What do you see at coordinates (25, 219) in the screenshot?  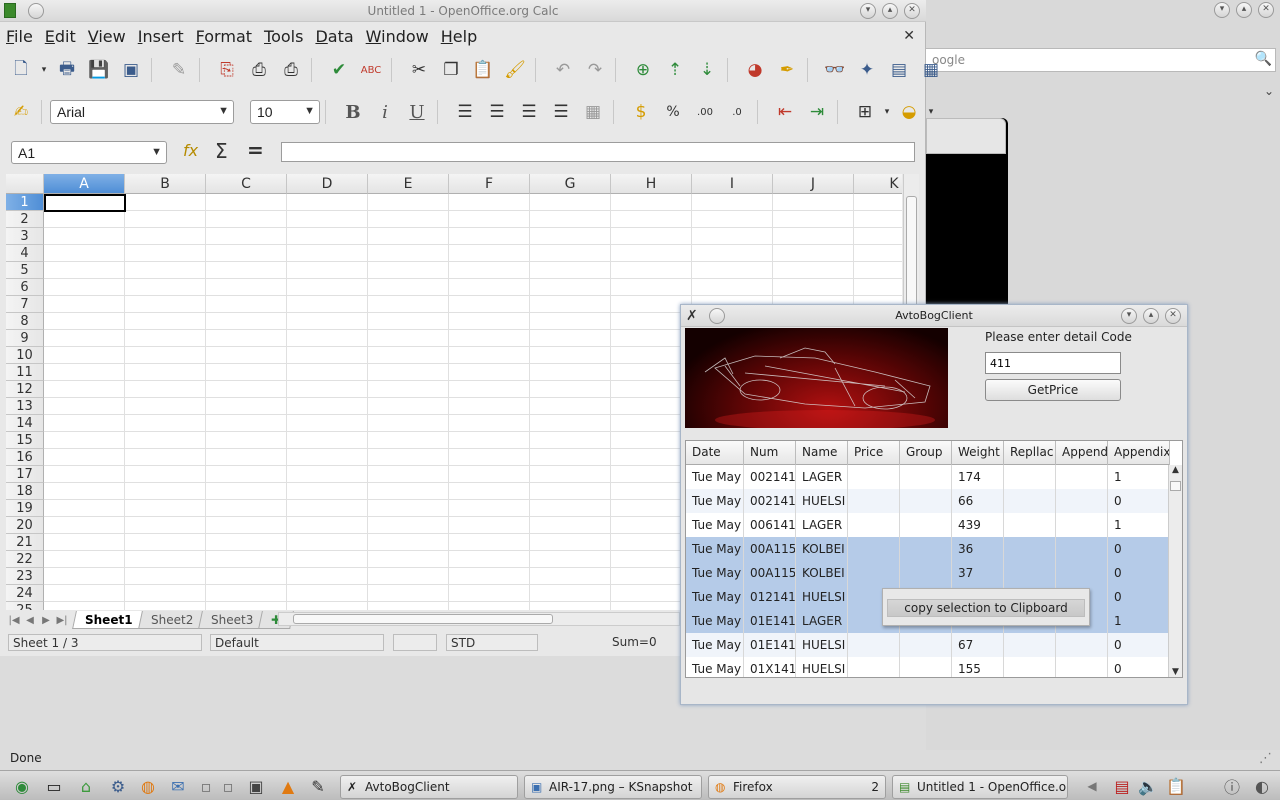 I see `row-header: 2` at bounding box center [25, 219].